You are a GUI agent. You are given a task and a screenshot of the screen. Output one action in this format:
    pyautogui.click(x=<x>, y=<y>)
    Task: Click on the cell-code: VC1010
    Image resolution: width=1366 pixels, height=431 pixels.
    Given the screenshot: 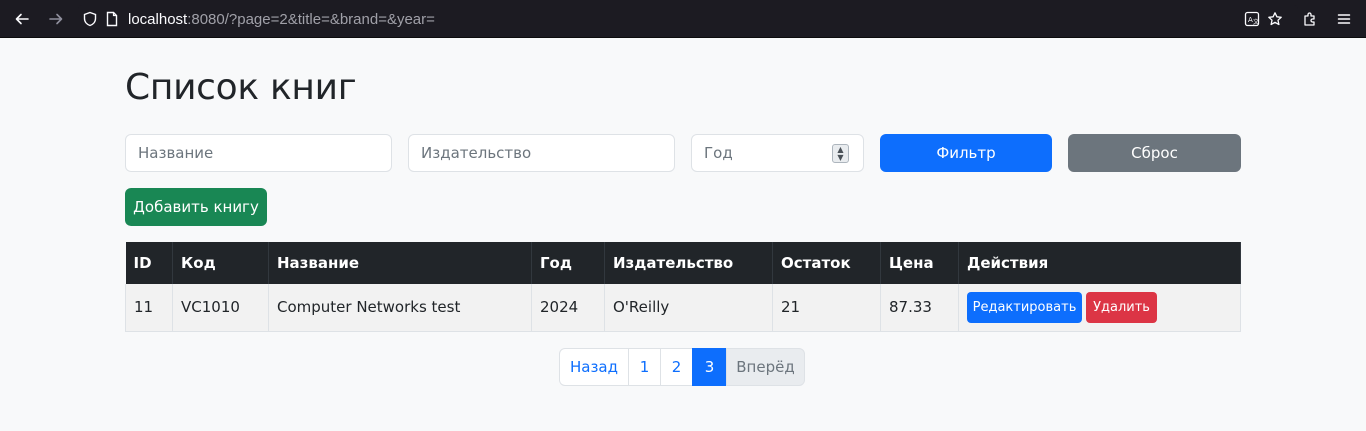 What is the action you would take?
    pyautogui.click(x=220, y=308)
    